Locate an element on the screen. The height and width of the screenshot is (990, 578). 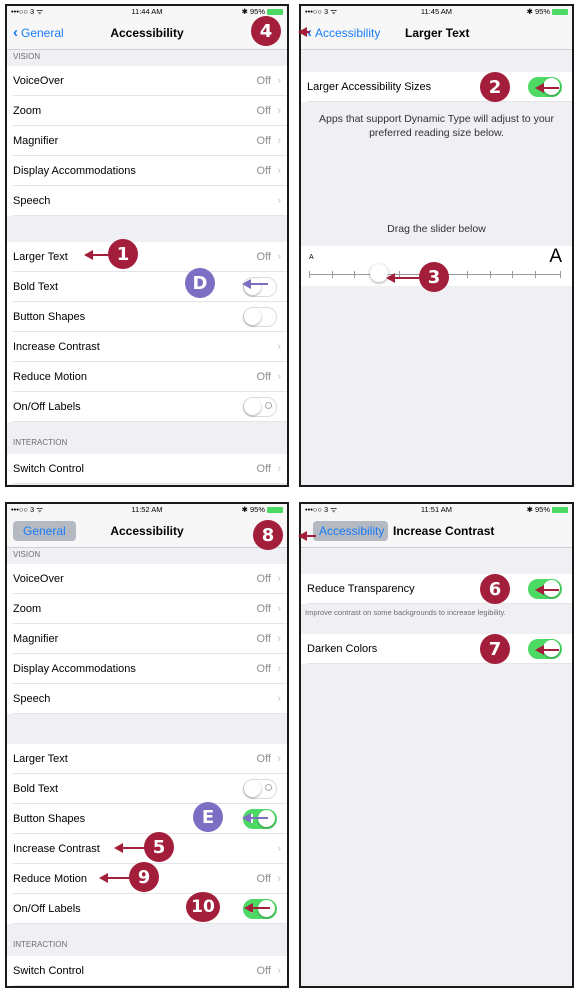
callout-step-6: 6 is located at coordinates (495, 589).